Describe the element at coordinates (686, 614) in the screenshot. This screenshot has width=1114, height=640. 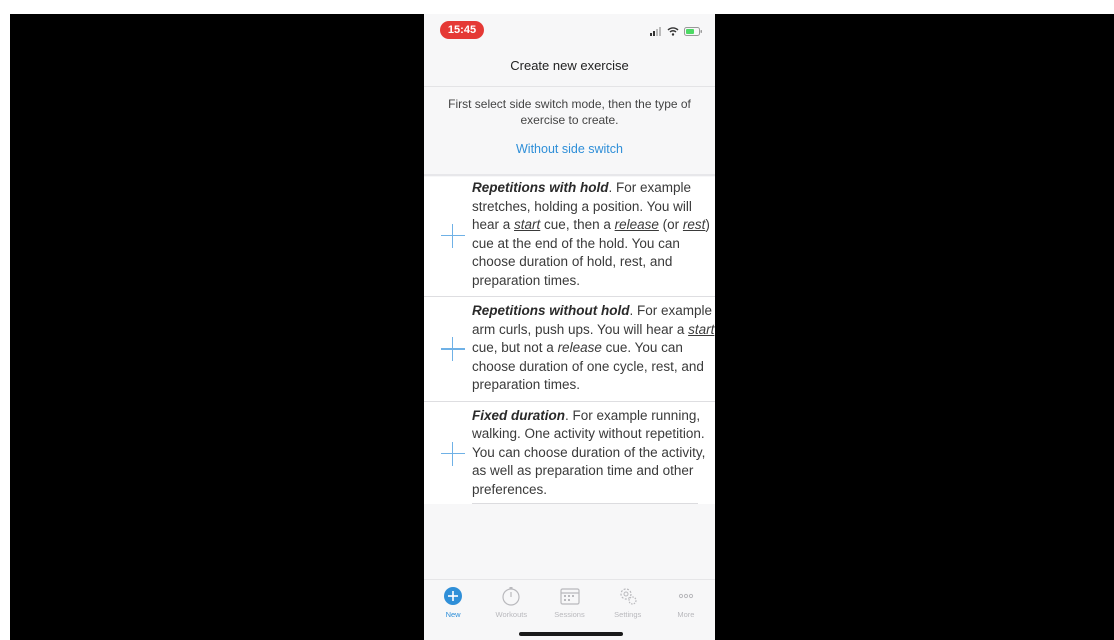
I see `tab-label: More` at that location.